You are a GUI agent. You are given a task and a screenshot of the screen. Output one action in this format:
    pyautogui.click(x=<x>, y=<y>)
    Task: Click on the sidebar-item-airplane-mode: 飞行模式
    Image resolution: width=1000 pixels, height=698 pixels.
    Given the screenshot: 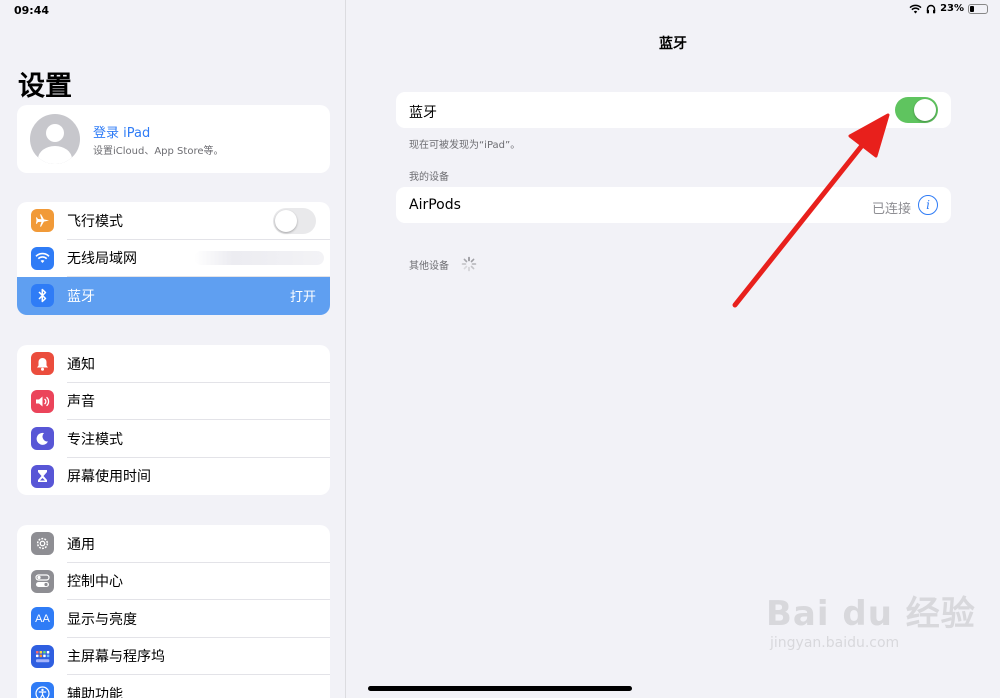 What is the action you would take?
    pyautogui.click(x=173, y=221)
    